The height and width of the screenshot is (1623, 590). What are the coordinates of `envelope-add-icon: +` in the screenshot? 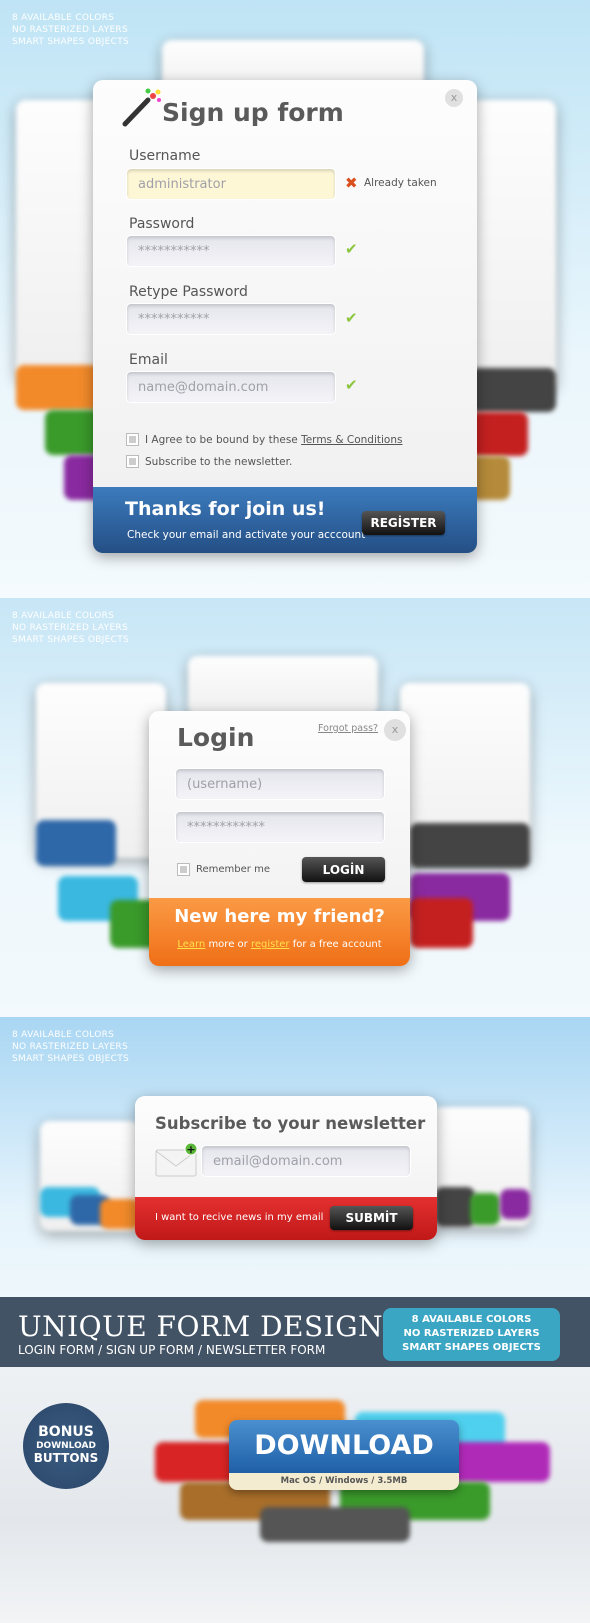 It's located at (176, 1159).